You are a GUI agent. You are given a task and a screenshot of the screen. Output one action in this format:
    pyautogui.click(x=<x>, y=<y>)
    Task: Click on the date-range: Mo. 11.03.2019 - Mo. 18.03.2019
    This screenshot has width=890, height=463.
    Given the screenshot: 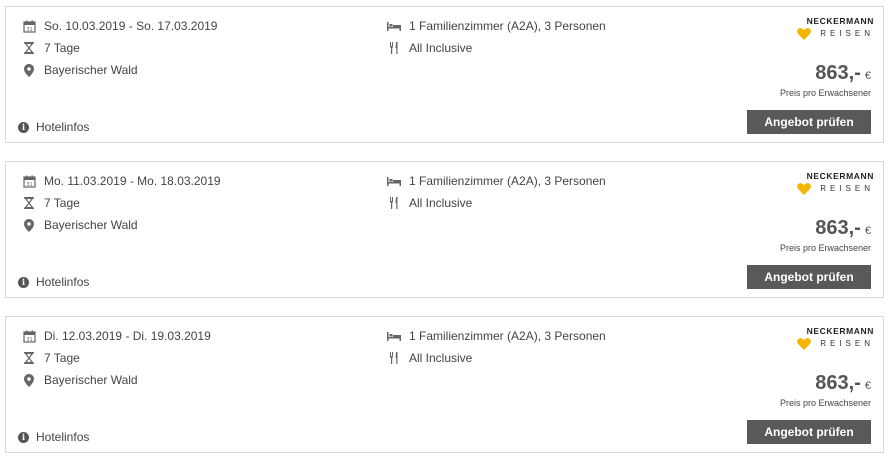 What is the action you would take?
    pyautogui.click(x=132, y=181)
    